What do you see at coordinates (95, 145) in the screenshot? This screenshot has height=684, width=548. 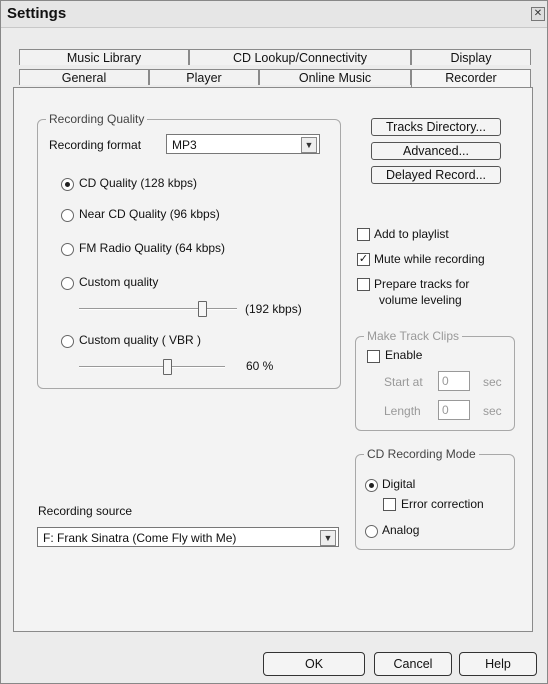 I see `recording-format-label: Recording format` at bounding box center [95, 145].